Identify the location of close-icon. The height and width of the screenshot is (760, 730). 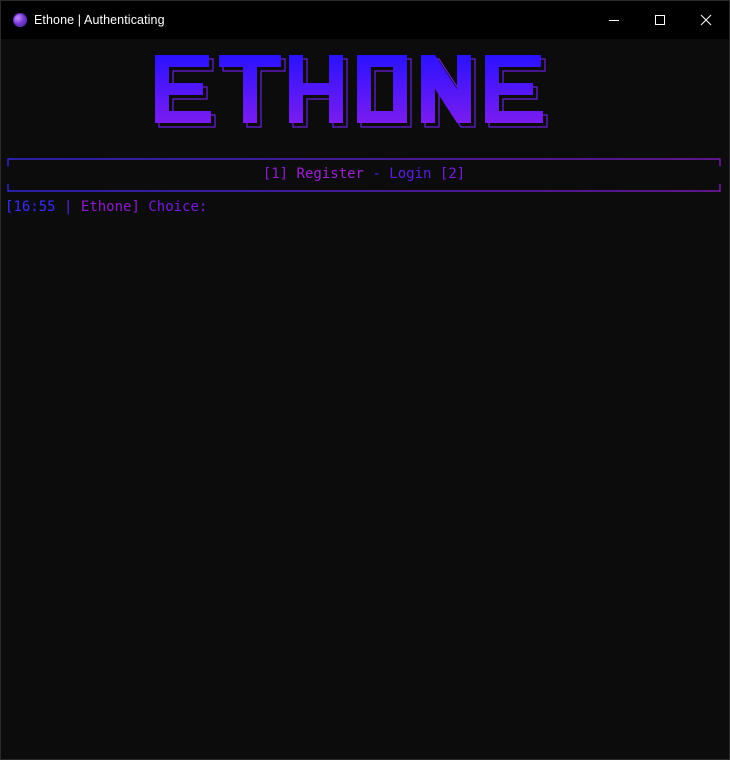
(706, 20).